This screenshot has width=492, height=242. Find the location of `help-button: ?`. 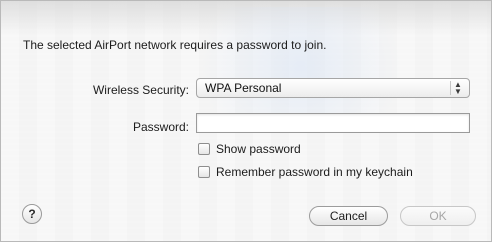

help-button: ? is located at coordinates (32, 214).